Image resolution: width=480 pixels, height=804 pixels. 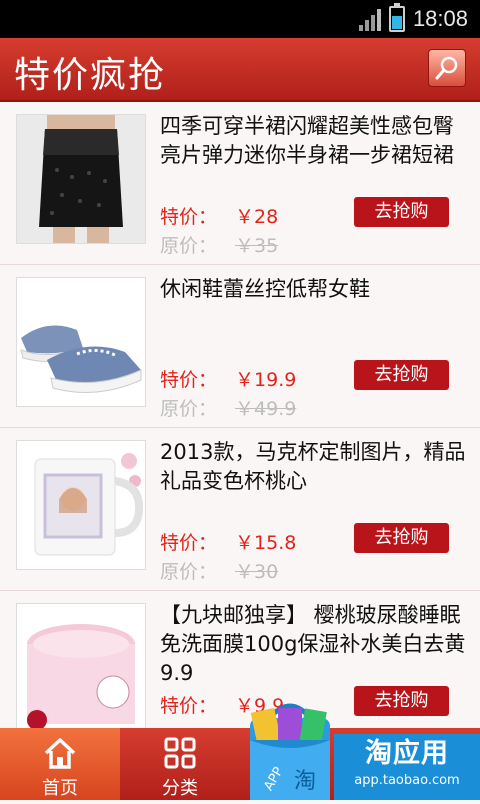 I want to click on sale-price: ￥15.8, so click(x=266, y=543).